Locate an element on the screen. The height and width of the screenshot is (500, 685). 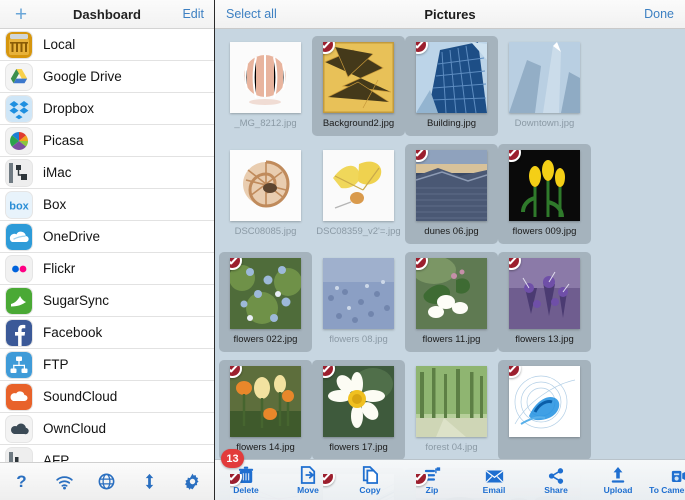
help-icon: ? is located at coordinates (21, 482).